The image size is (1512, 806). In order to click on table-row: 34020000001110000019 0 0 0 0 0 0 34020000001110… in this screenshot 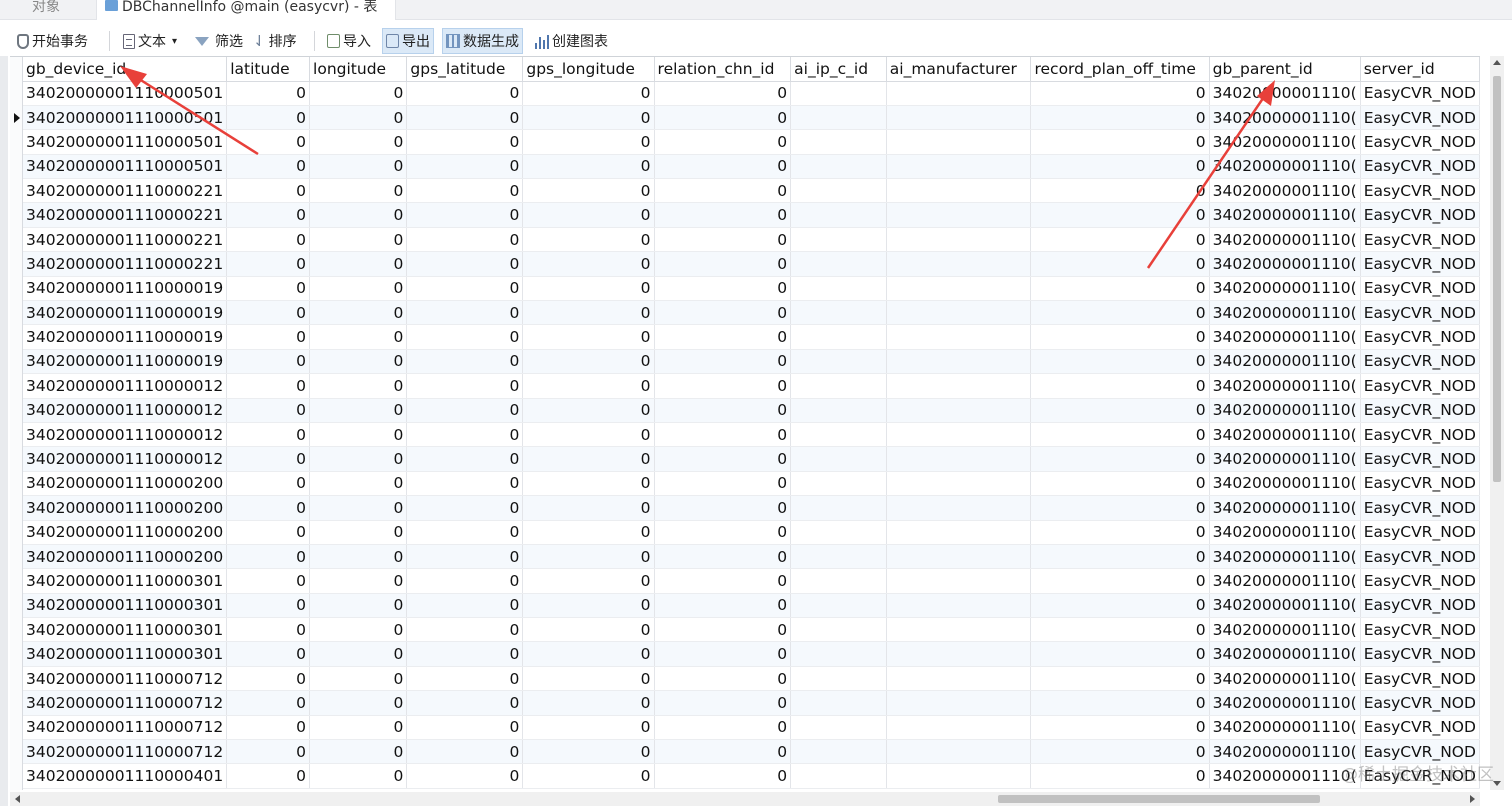, I will do `click(751, 337)`.